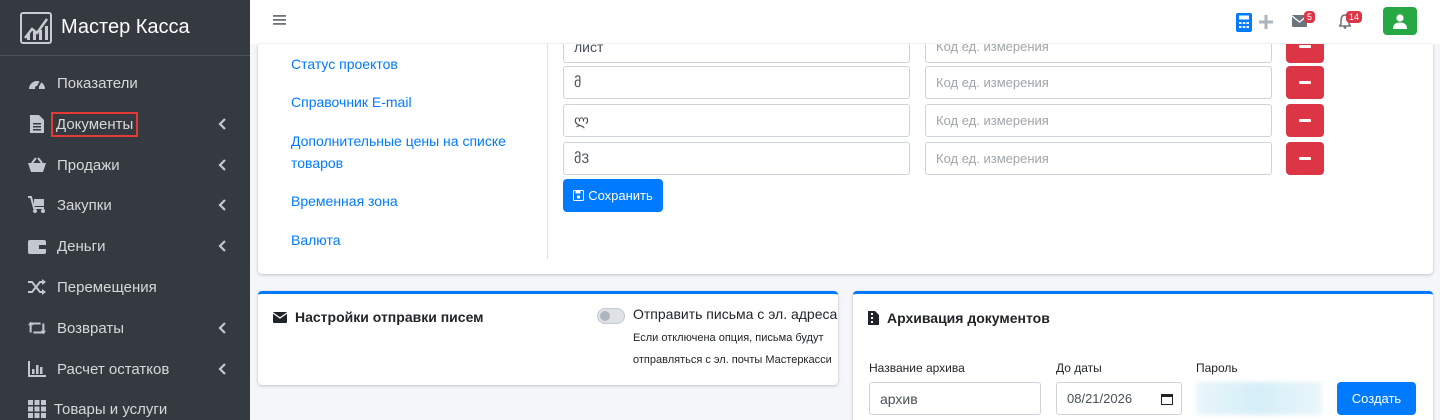 This screenshot has height=420, width=1440. What do you see at coordinates (111, 409) in the screenshot?
I see `sidebar-item-label: Товары и услуги` at bounding box center [111, 409].